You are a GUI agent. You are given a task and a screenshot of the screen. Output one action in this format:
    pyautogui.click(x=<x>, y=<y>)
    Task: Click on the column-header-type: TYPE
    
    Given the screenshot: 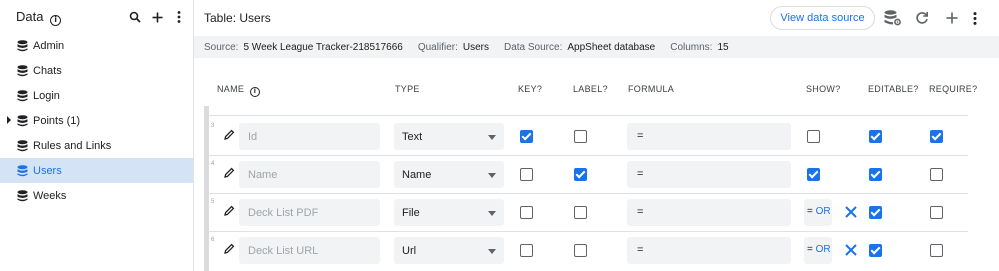 What is the action you would take?
    pyautogui.click(x=407, y=89)
    